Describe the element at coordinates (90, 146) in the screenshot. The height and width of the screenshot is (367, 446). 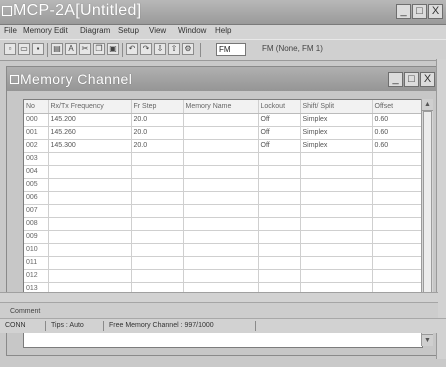
I see `cell-frequency: 145.300` at that location.